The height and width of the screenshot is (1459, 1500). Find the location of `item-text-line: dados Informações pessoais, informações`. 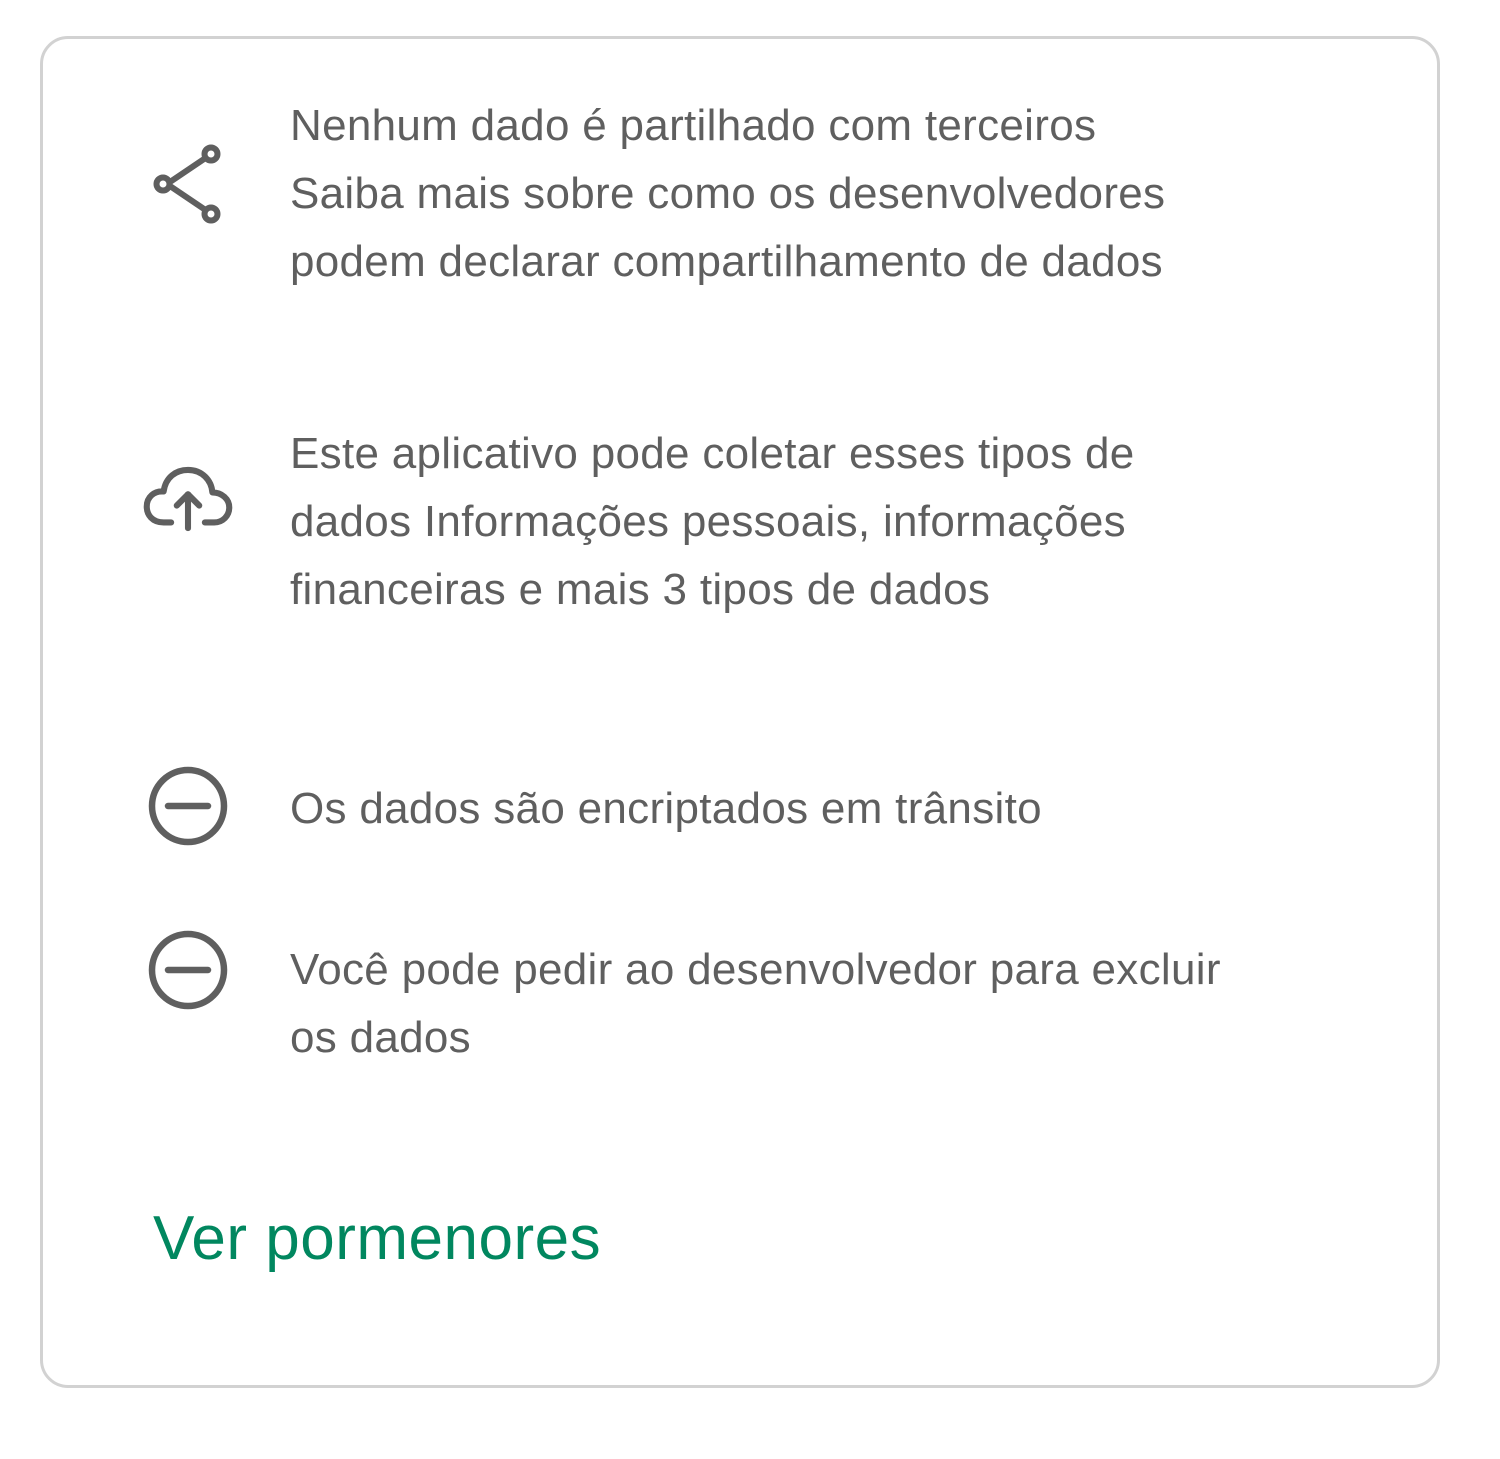

item-text-line: dados Informações pessoais, informações is located at coordinates (708, 521).